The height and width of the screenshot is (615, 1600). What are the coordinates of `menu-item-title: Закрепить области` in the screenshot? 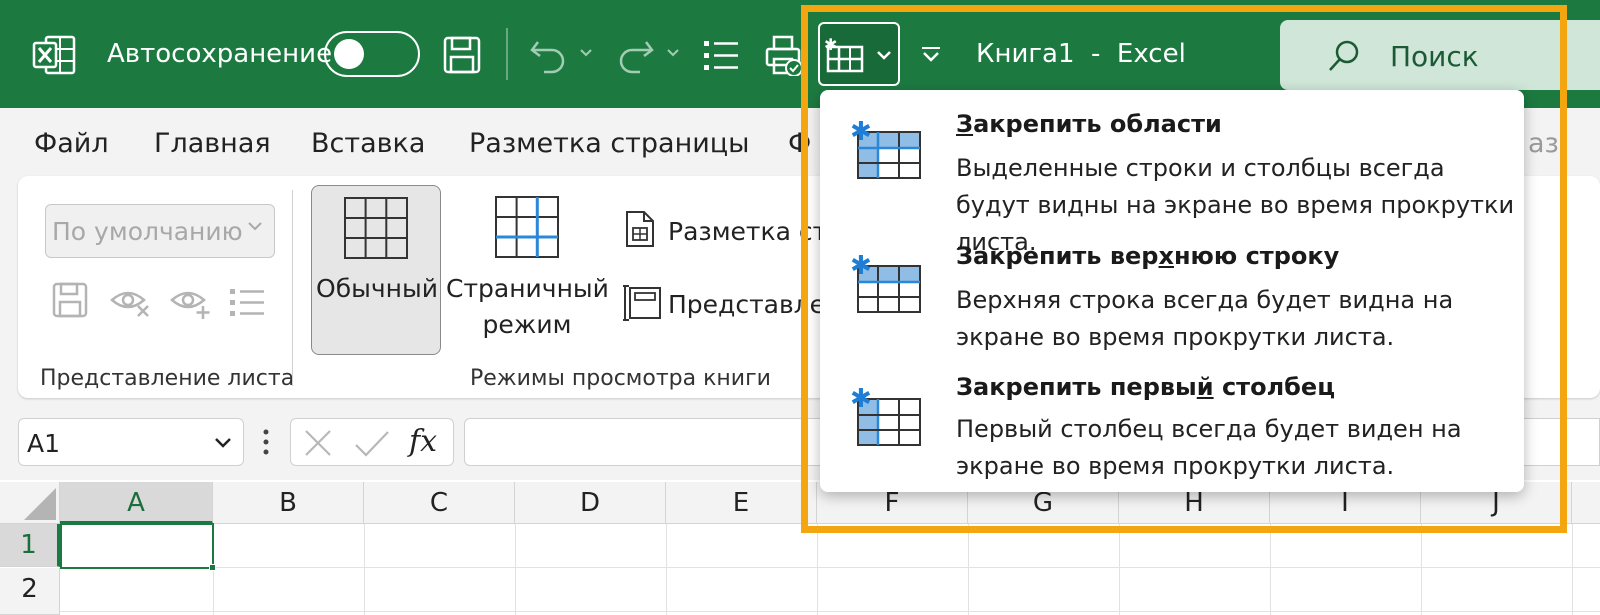 It's located at (1089, 124).